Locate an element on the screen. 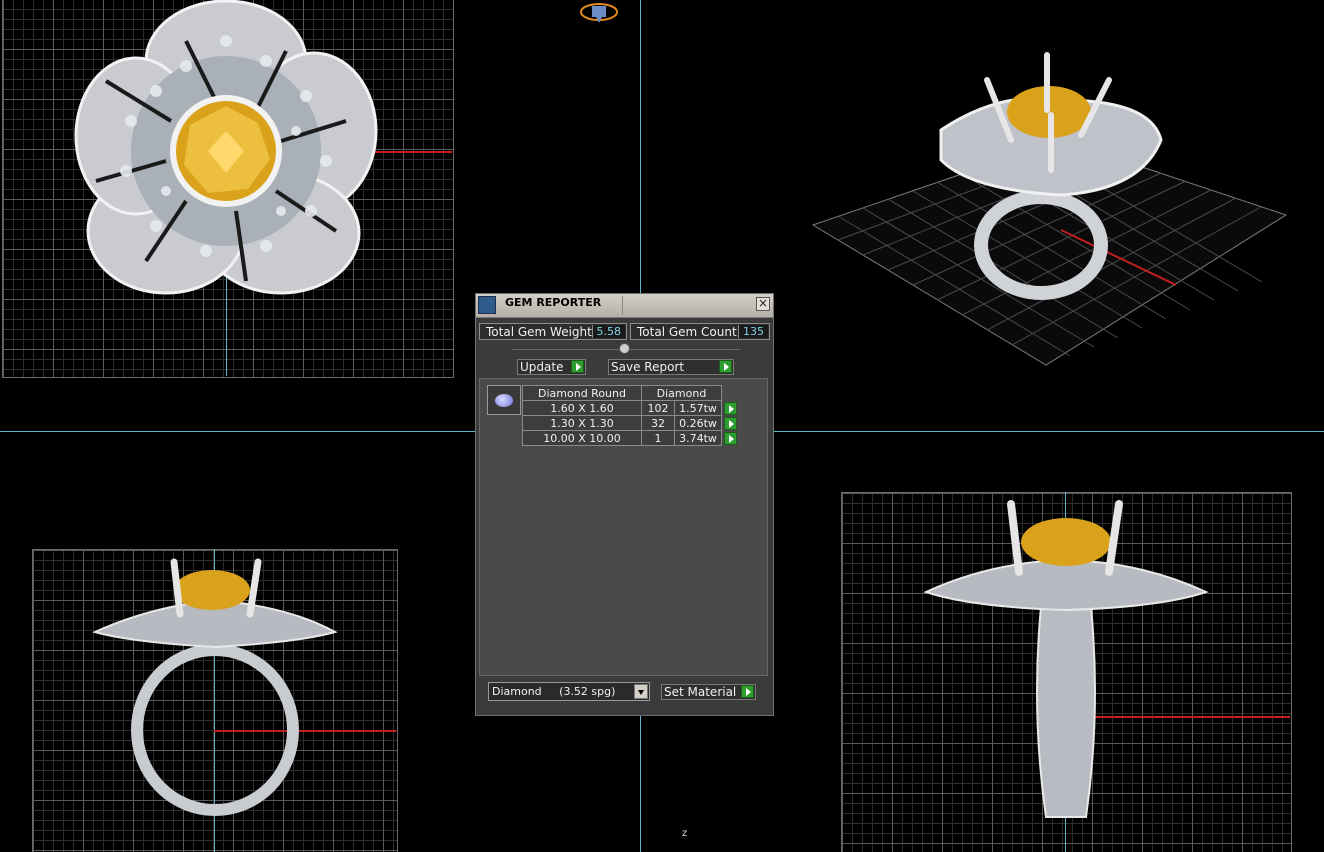  total-gem-weight-value: 5.58 is located at coordinates (608, 331).